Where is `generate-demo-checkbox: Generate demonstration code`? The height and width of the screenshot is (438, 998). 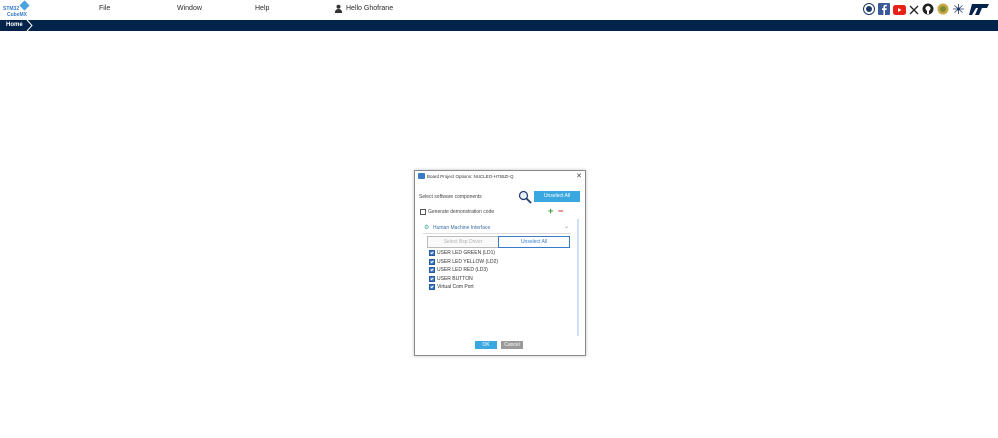 generate-demo-checkbox: Generate demonstration code is located at coordinates (457, 212).